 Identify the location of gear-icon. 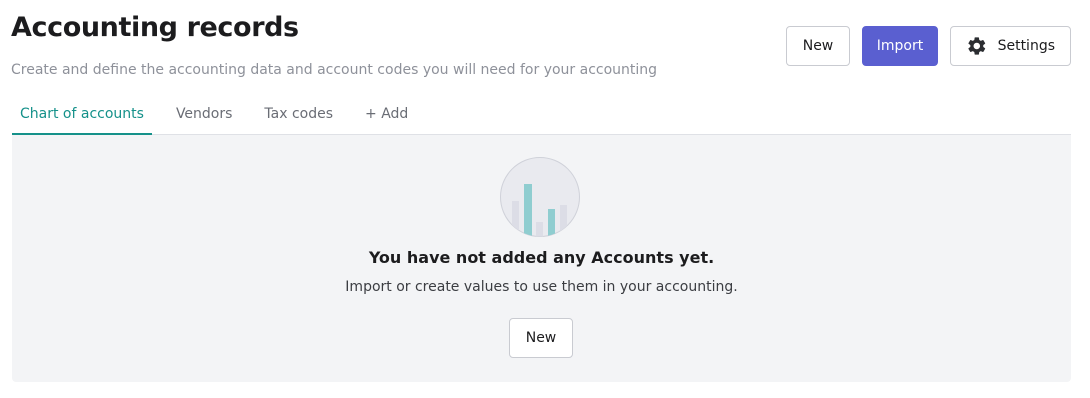
(977, 46).